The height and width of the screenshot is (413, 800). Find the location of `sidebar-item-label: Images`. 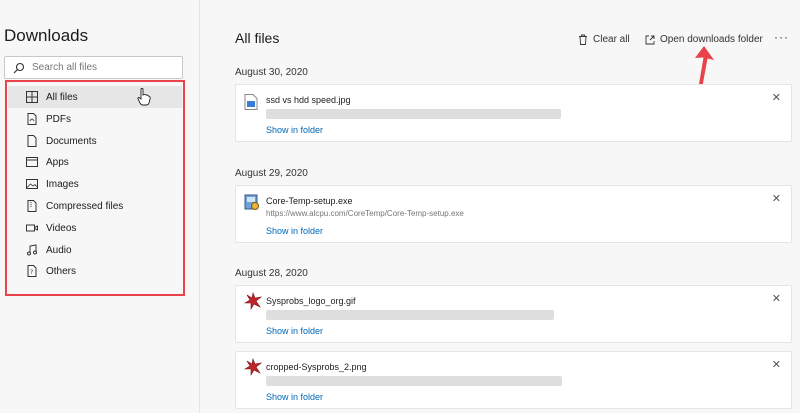

sidebar-item-label: Images is located at coordinates (62, 185).